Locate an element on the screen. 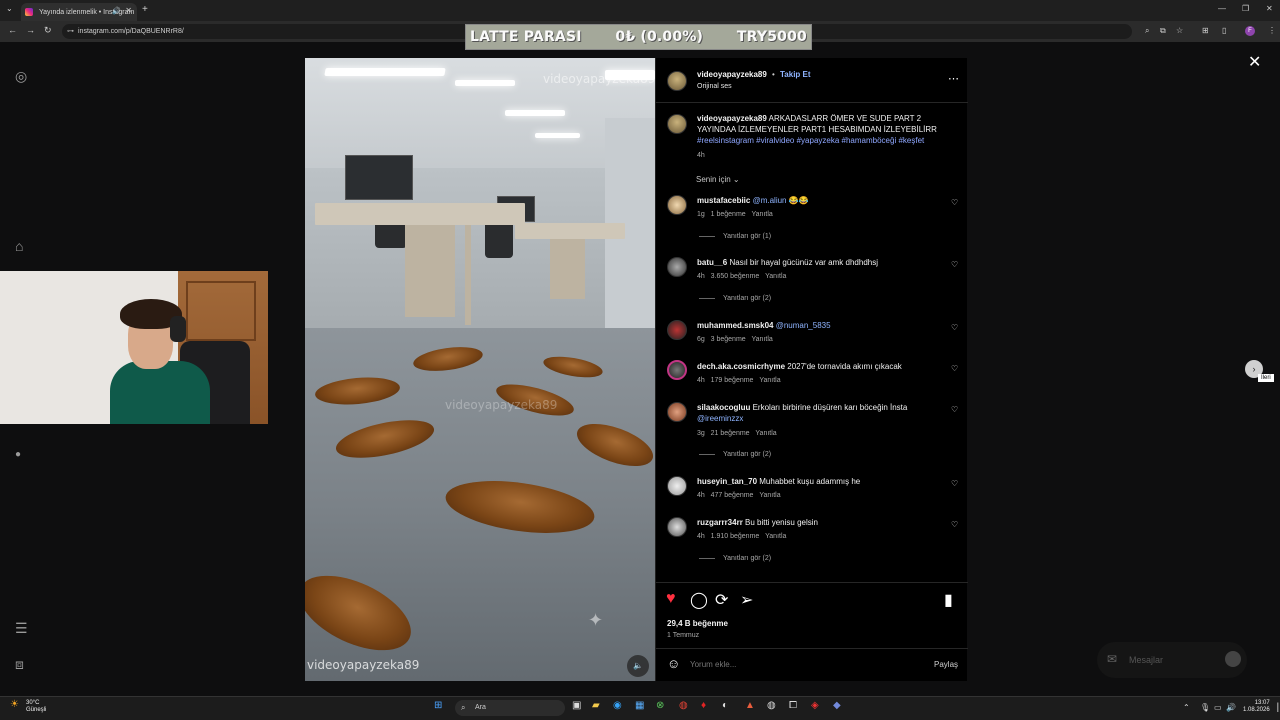 This screenshot has width=1280, height=720. app-icon: ♦ is located at coordinates (703, 705).